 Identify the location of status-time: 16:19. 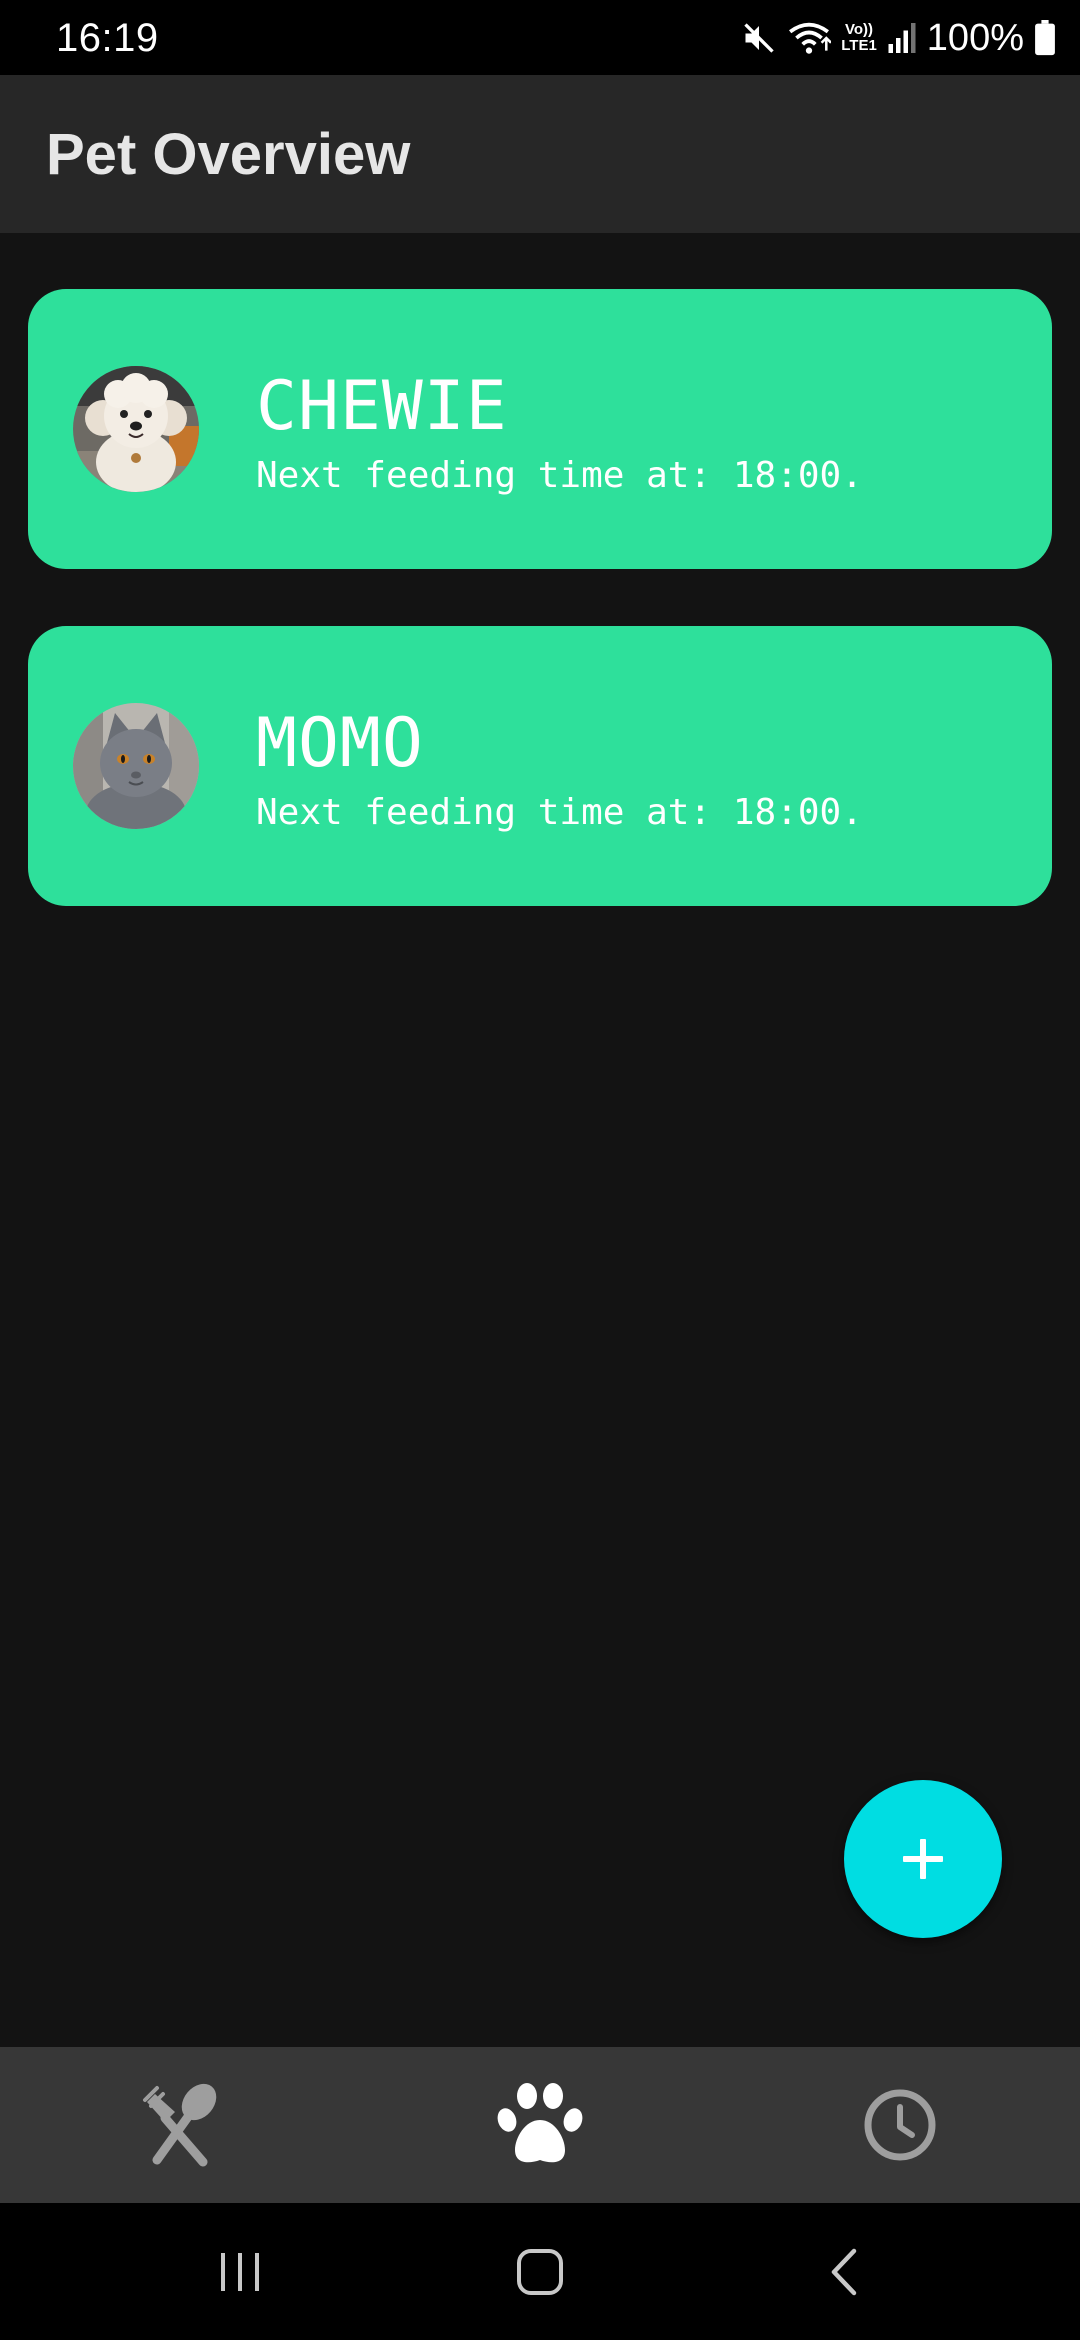
(107, 38).